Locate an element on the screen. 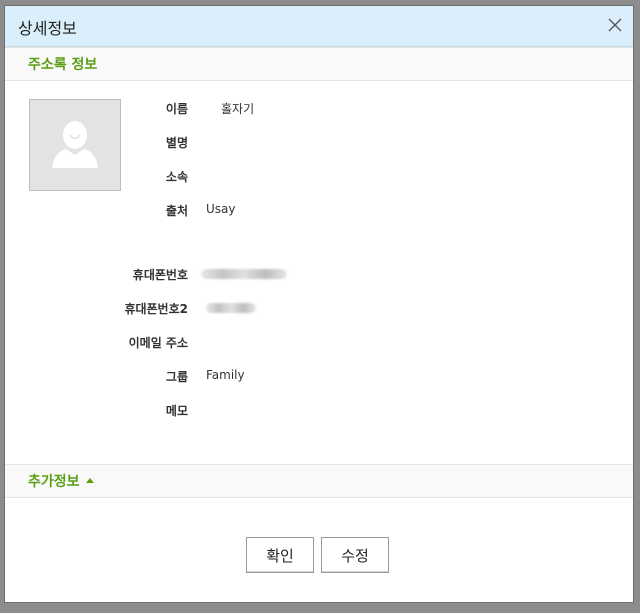 The height and width of the screenshot is (613, 640). field-label-mobile2: 휴대폰번호2 is located at coordinates (156, 309).